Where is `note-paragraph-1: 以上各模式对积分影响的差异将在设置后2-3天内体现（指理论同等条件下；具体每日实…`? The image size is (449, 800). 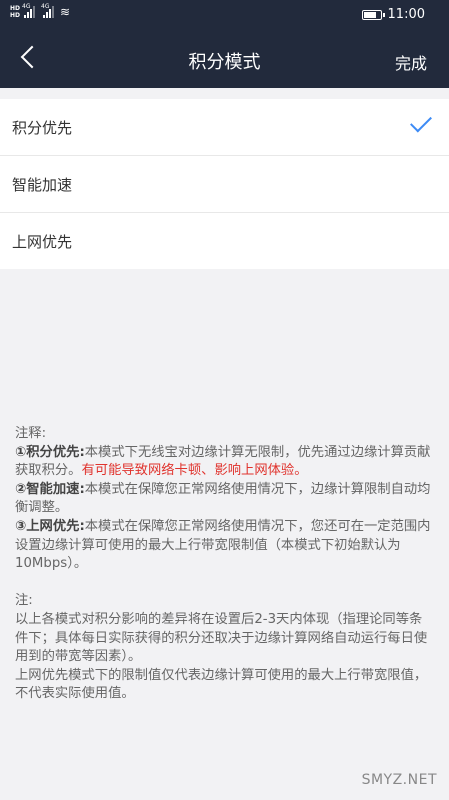 note-paragraph-1: 以上各模式对积分影响的差异将在设置后2-3天内体现（指理论同等条件下；具体每日实… is located at coordinates (221, 638).